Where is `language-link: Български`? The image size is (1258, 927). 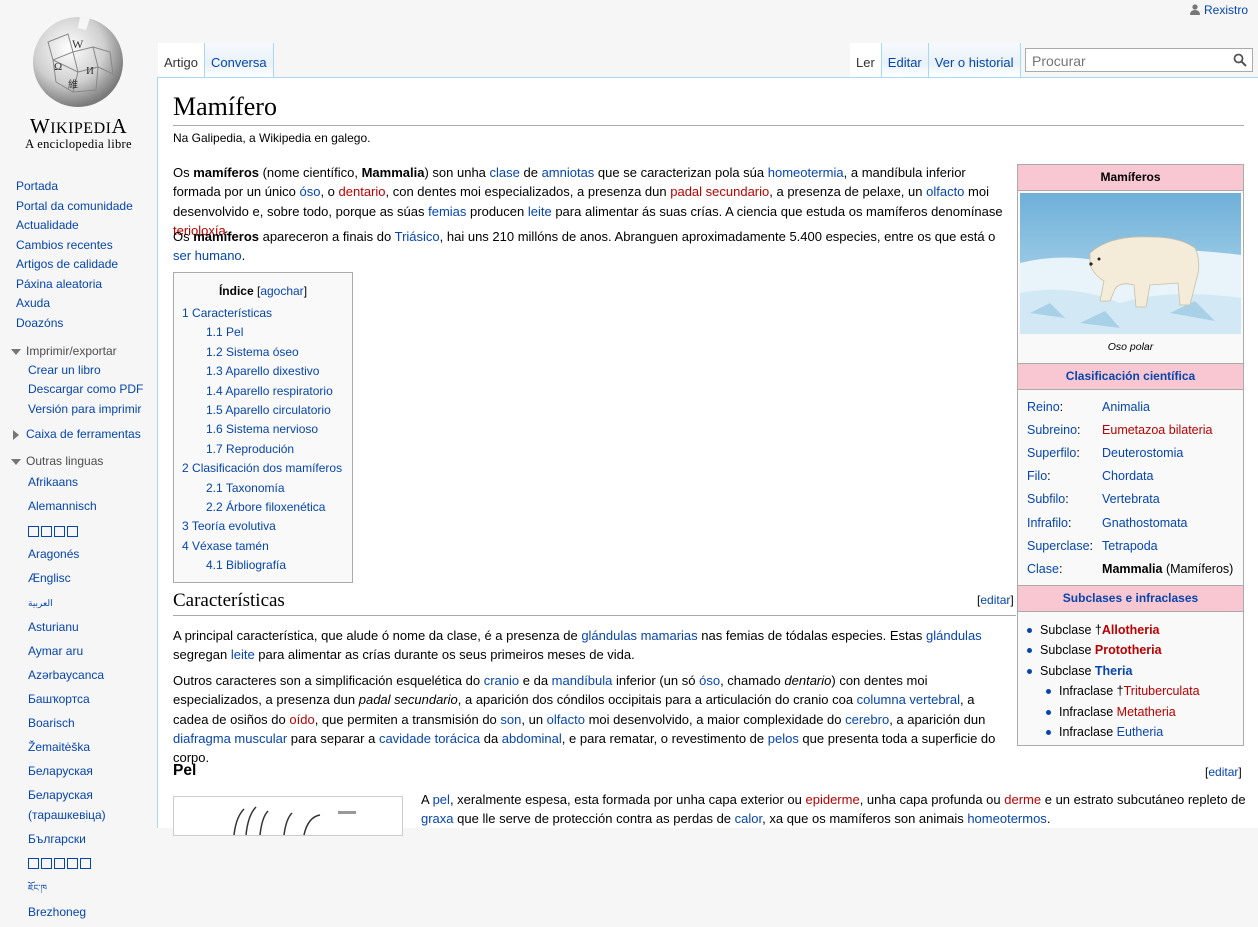
language-link: Български is located at coordinates (78, 839).